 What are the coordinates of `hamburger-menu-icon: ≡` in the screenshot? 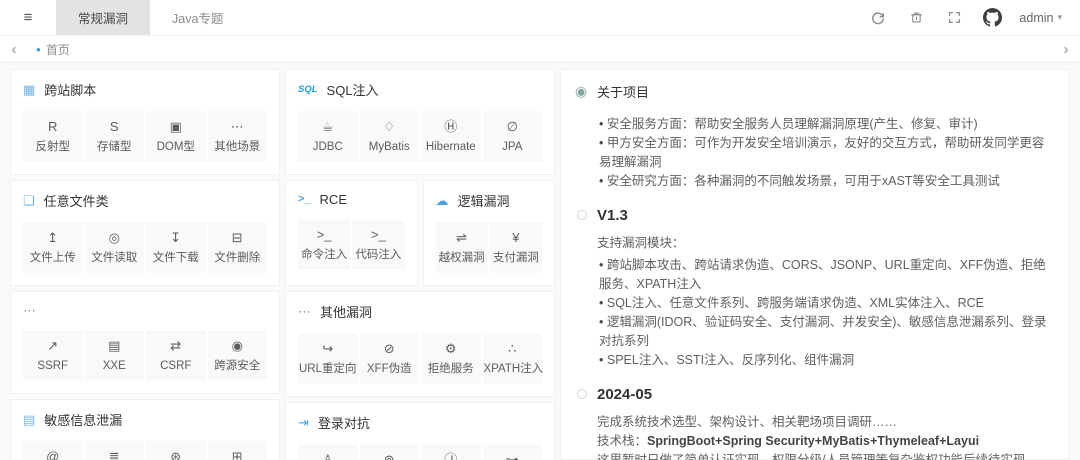 It's located at (28, 17).